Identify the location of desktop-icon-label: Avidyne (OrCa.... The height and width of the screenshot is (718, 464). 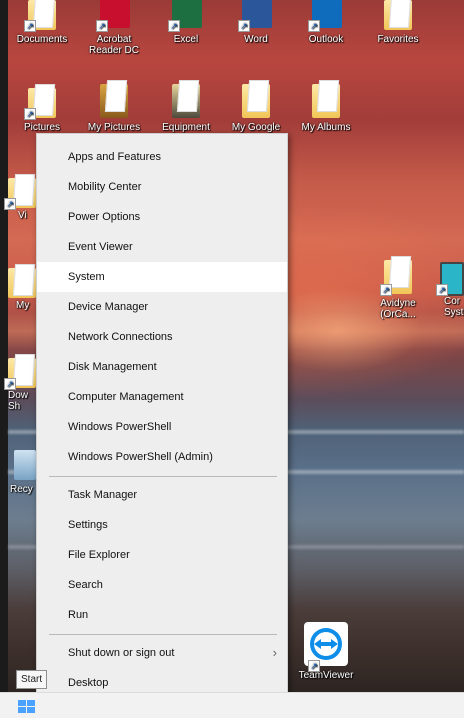
(398, 309).